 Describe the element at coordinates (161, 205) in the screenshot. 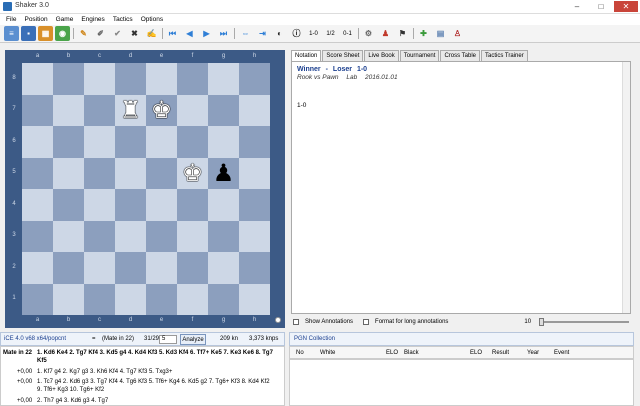

I see `square-e4` at that location.